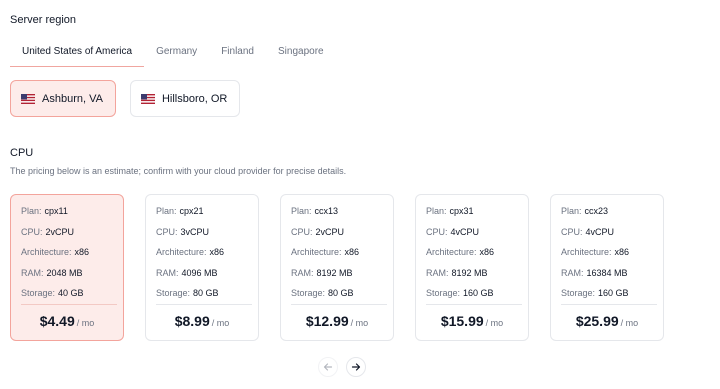 The image size is (720, 389). I want to click on tab-finland: Finland, so click(237, 52).